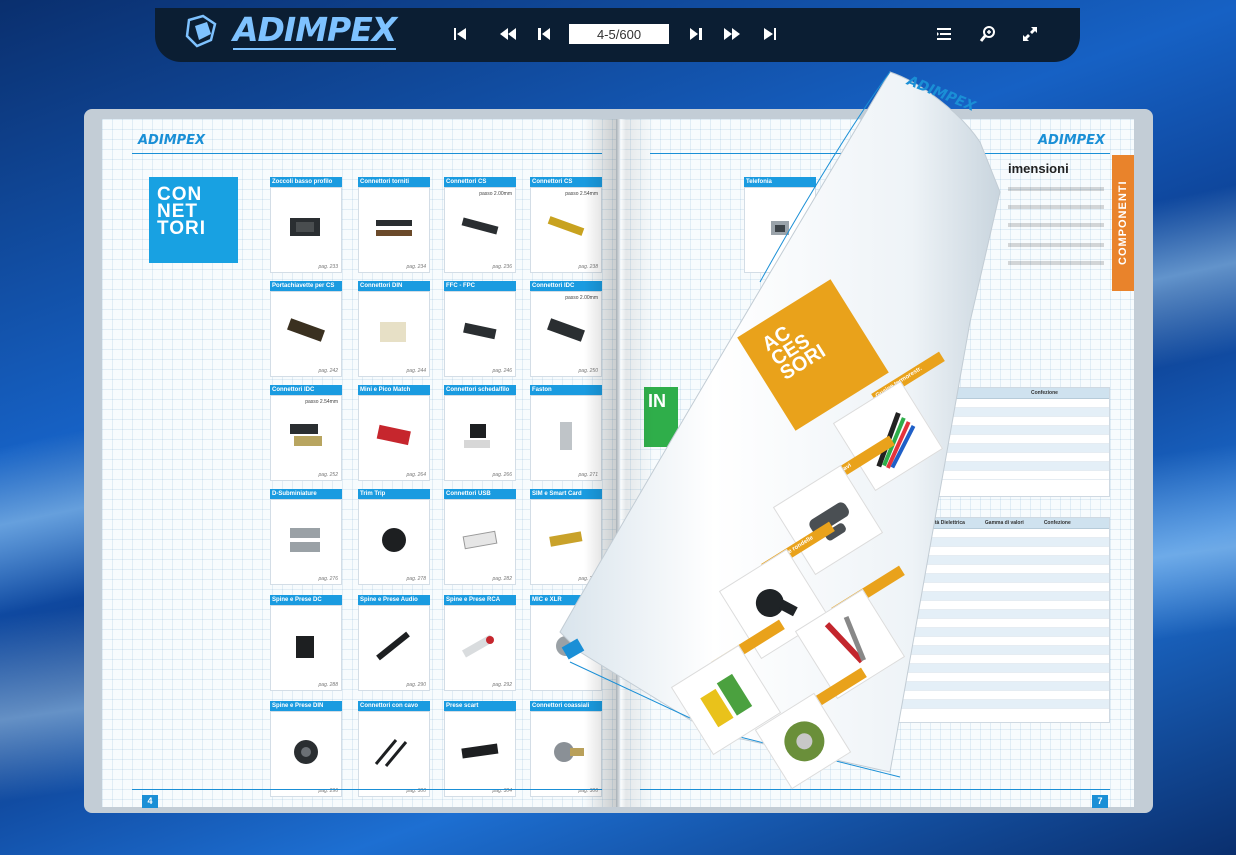  I want to click on table-of-contents-button, so click(944, 34).